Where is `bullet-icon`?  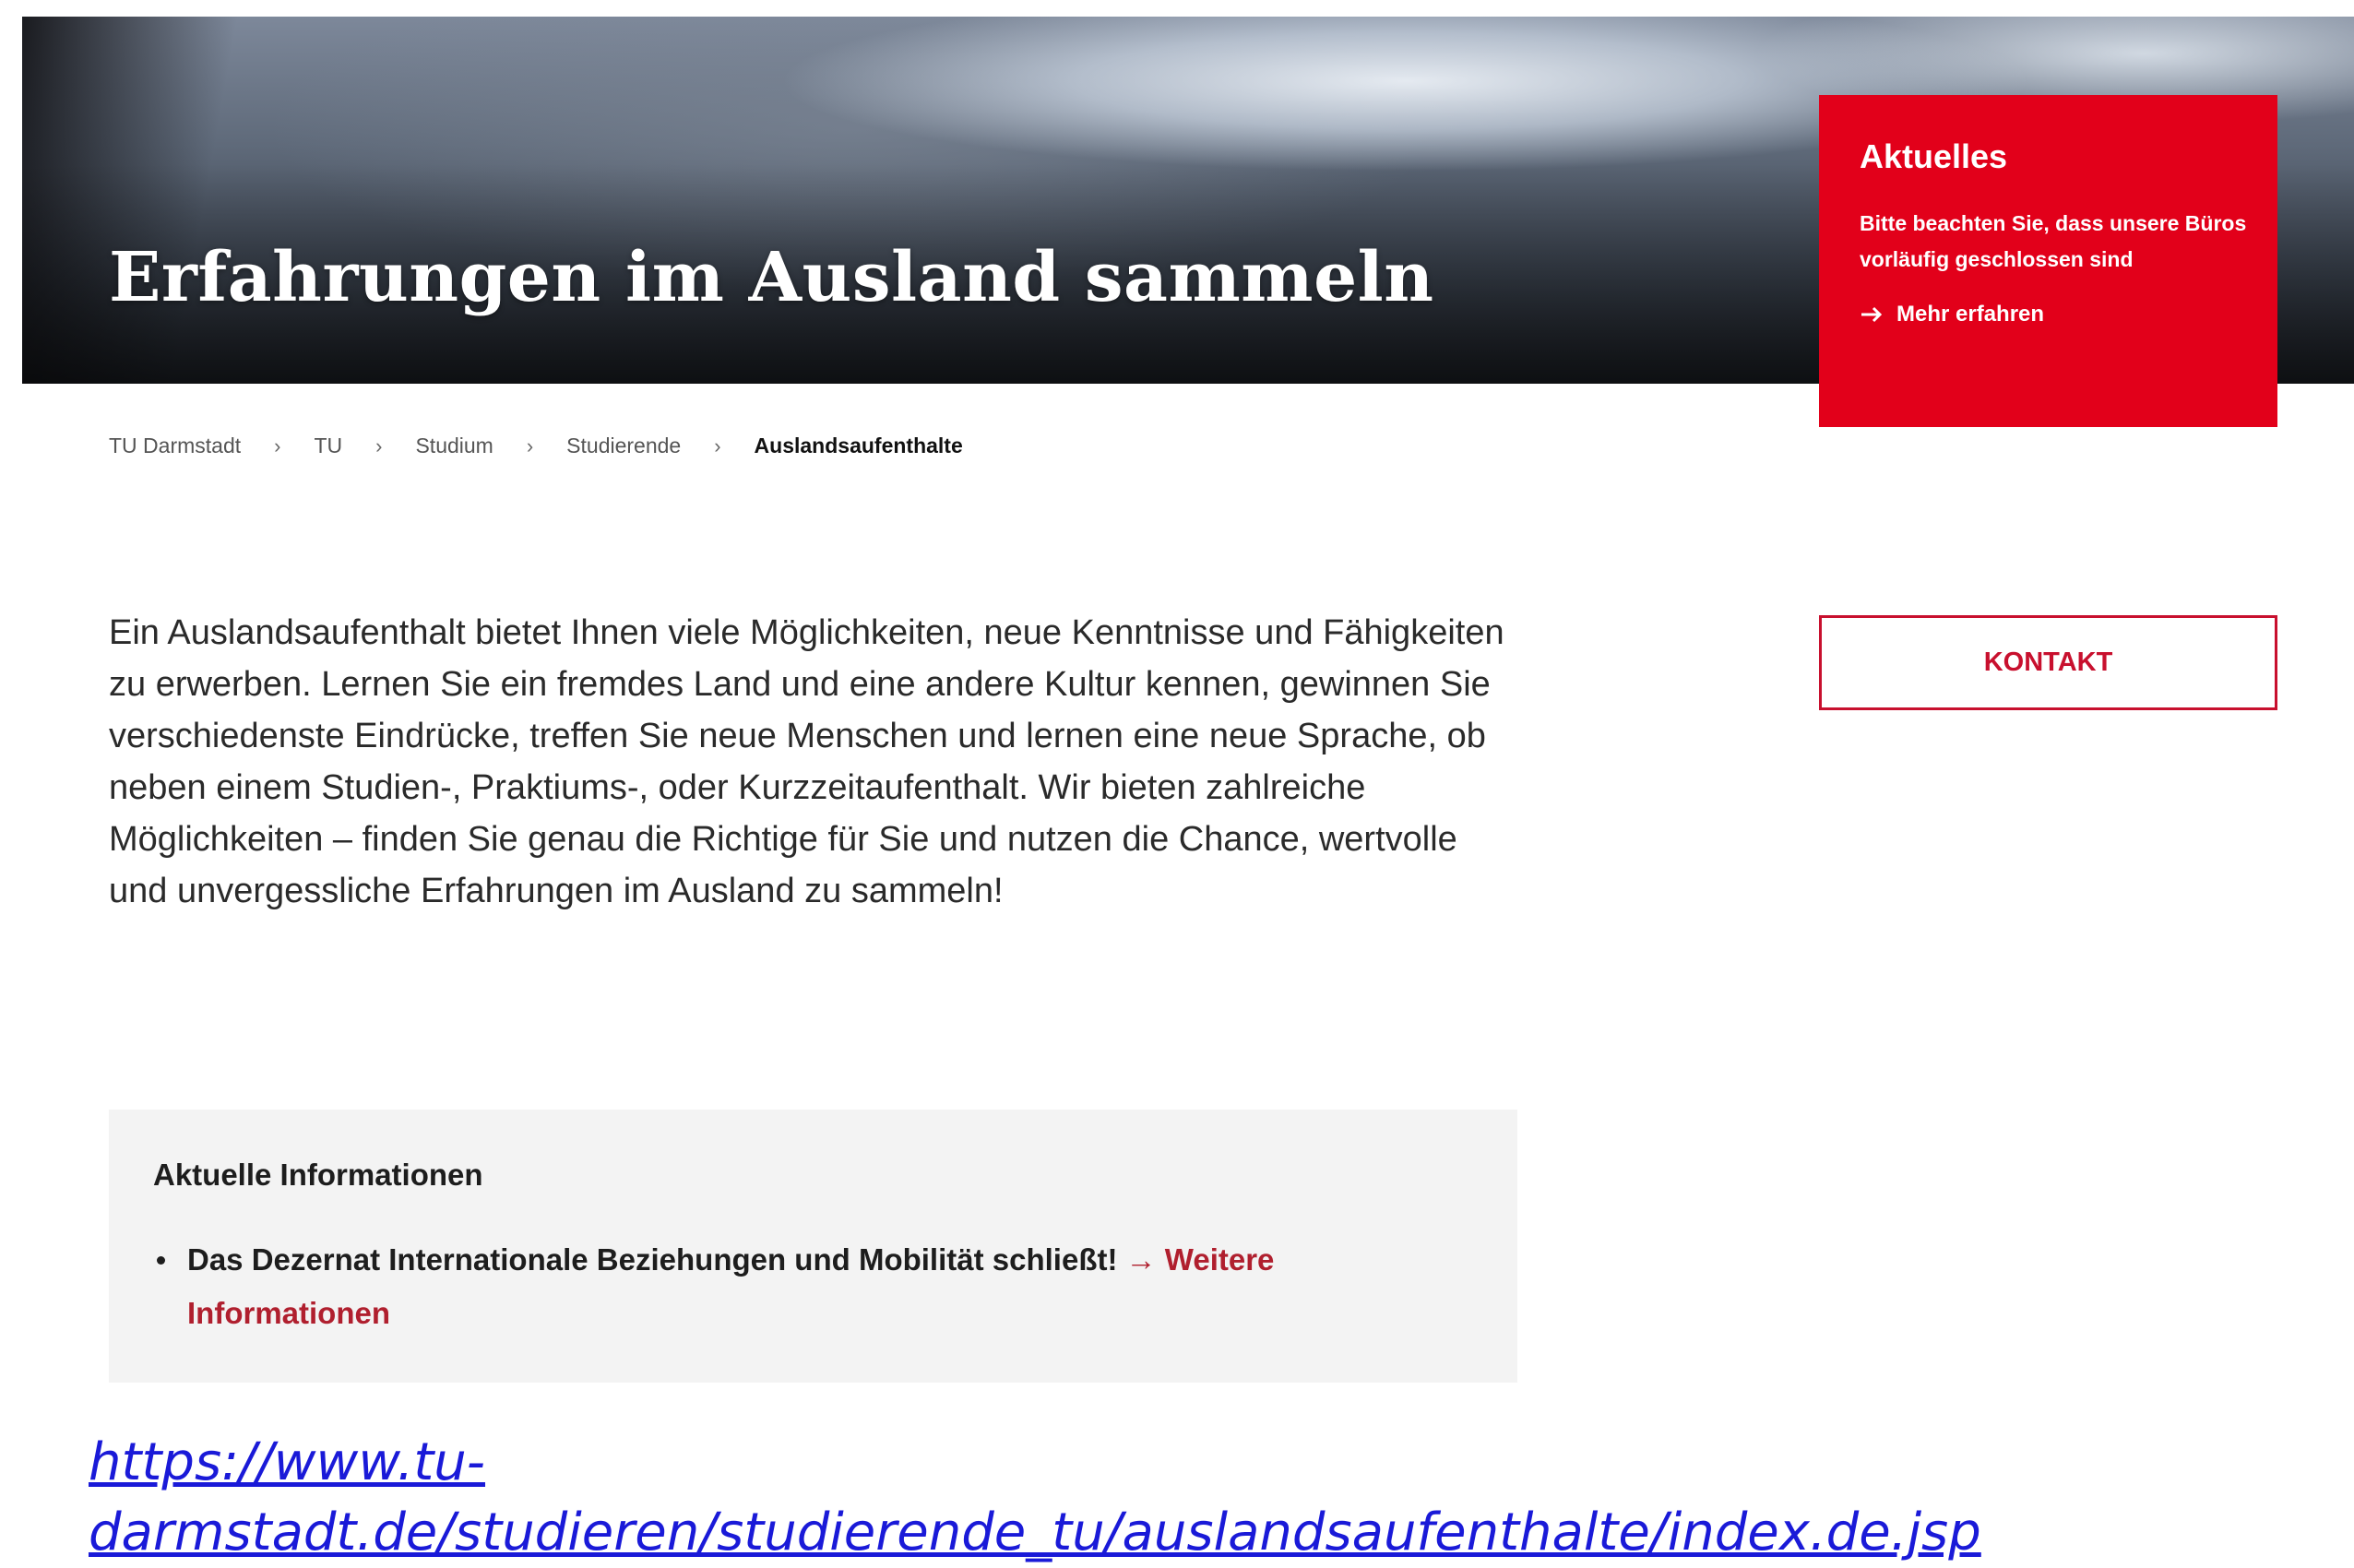
bullet-icon is located at coordinates (161, 1260).